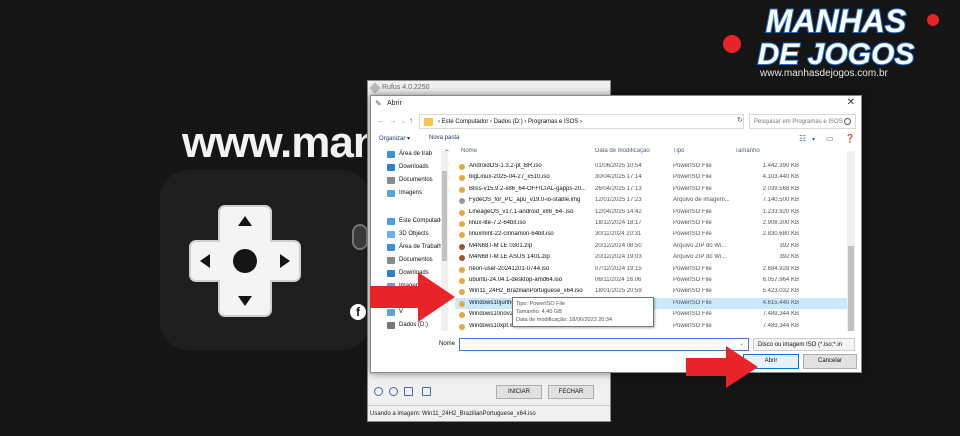 Image resolution: width=960 pixels, height=436 pixels. Describe the element at coordinates (415, 333) in the screenshot. I see `sidebar-item: ESD-ISO (E:)` at that location.